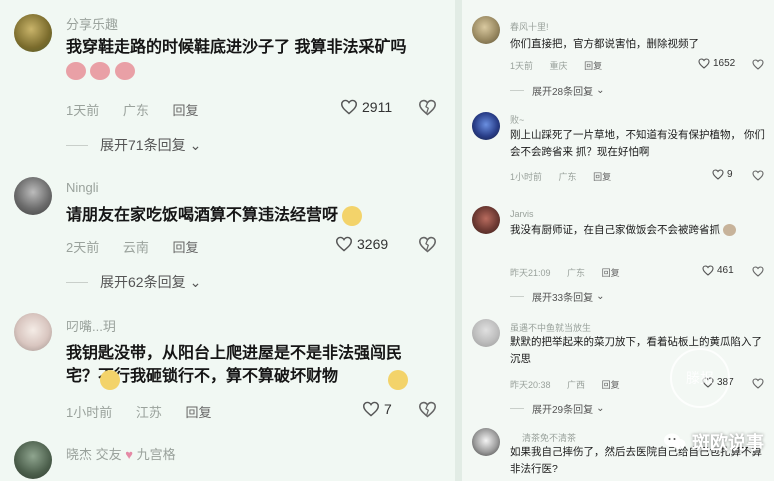 This screenshot has height=481, width=774. I want to click on watermark: 斑欧说事, so click(714, 442).